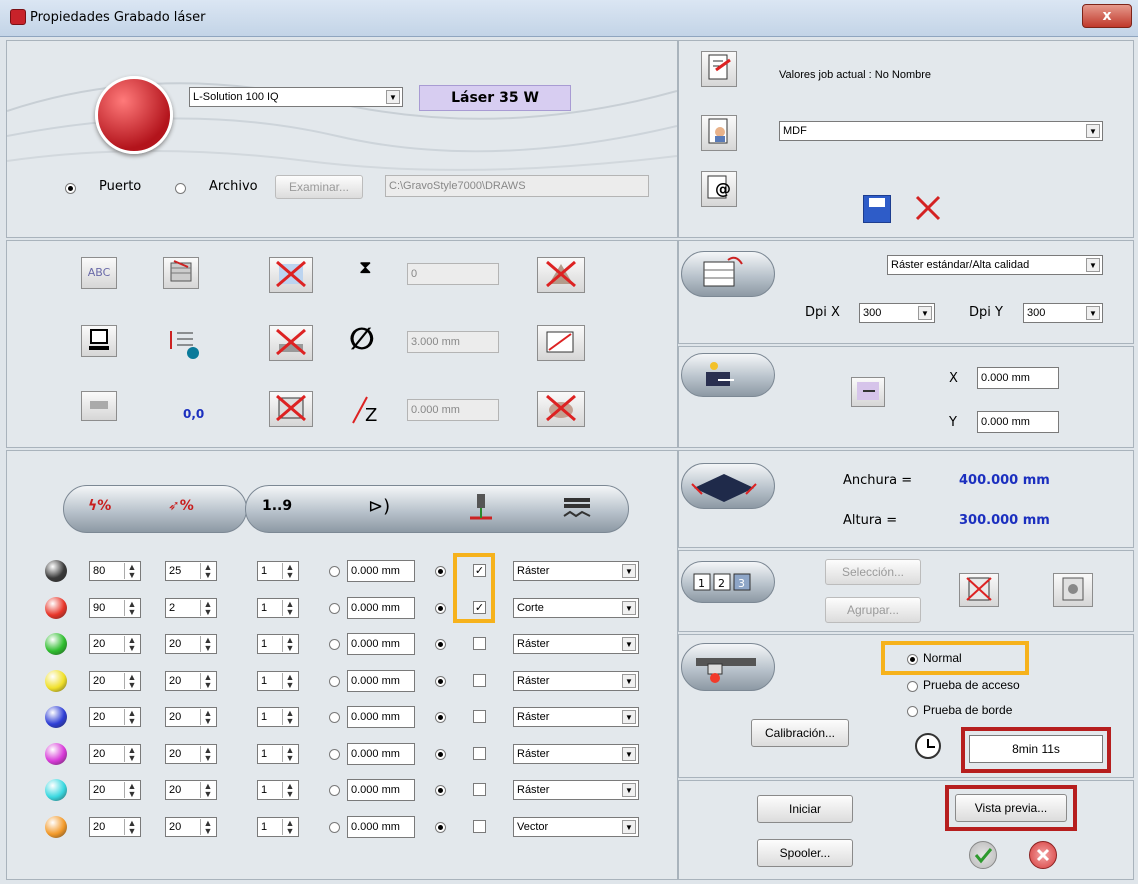 This screenshot has width=1138, height=884. Describe the element at coordinates (912, 686) in the screenshot. I see `access-test-radio` at that location.